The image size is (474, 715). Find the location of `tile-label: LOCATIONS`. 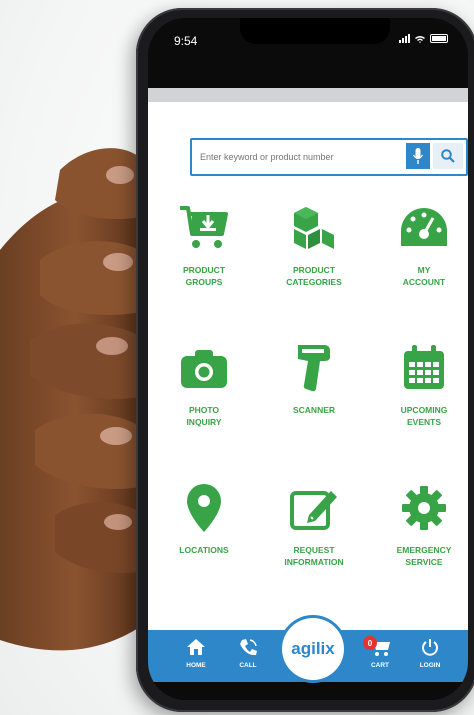

tile-label: LOCATIONS is located at coordinates (204, 550).